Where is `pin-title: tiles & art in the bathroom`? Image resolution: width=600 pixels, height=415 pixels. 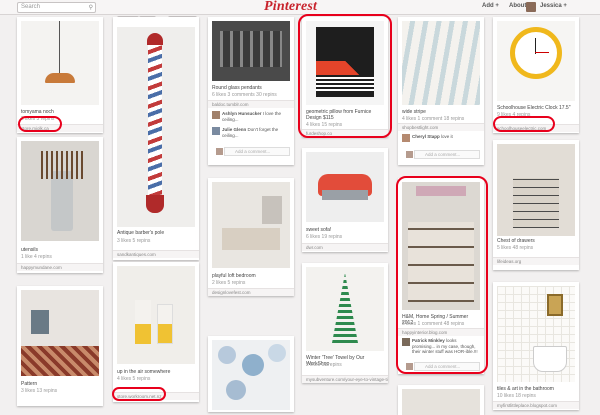 pin-title: tiles & art in the bathroom is located at coordinates (525, 389).